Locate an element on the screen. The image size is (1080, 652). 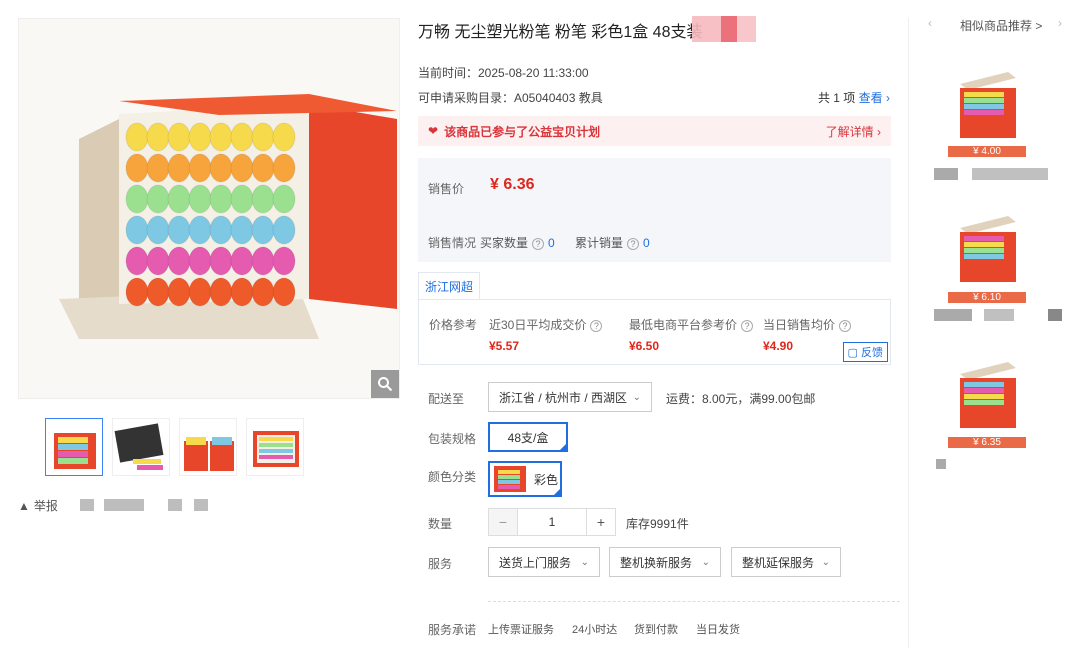
charity-link: 了解详情 › is located at coordinates (853, 131).